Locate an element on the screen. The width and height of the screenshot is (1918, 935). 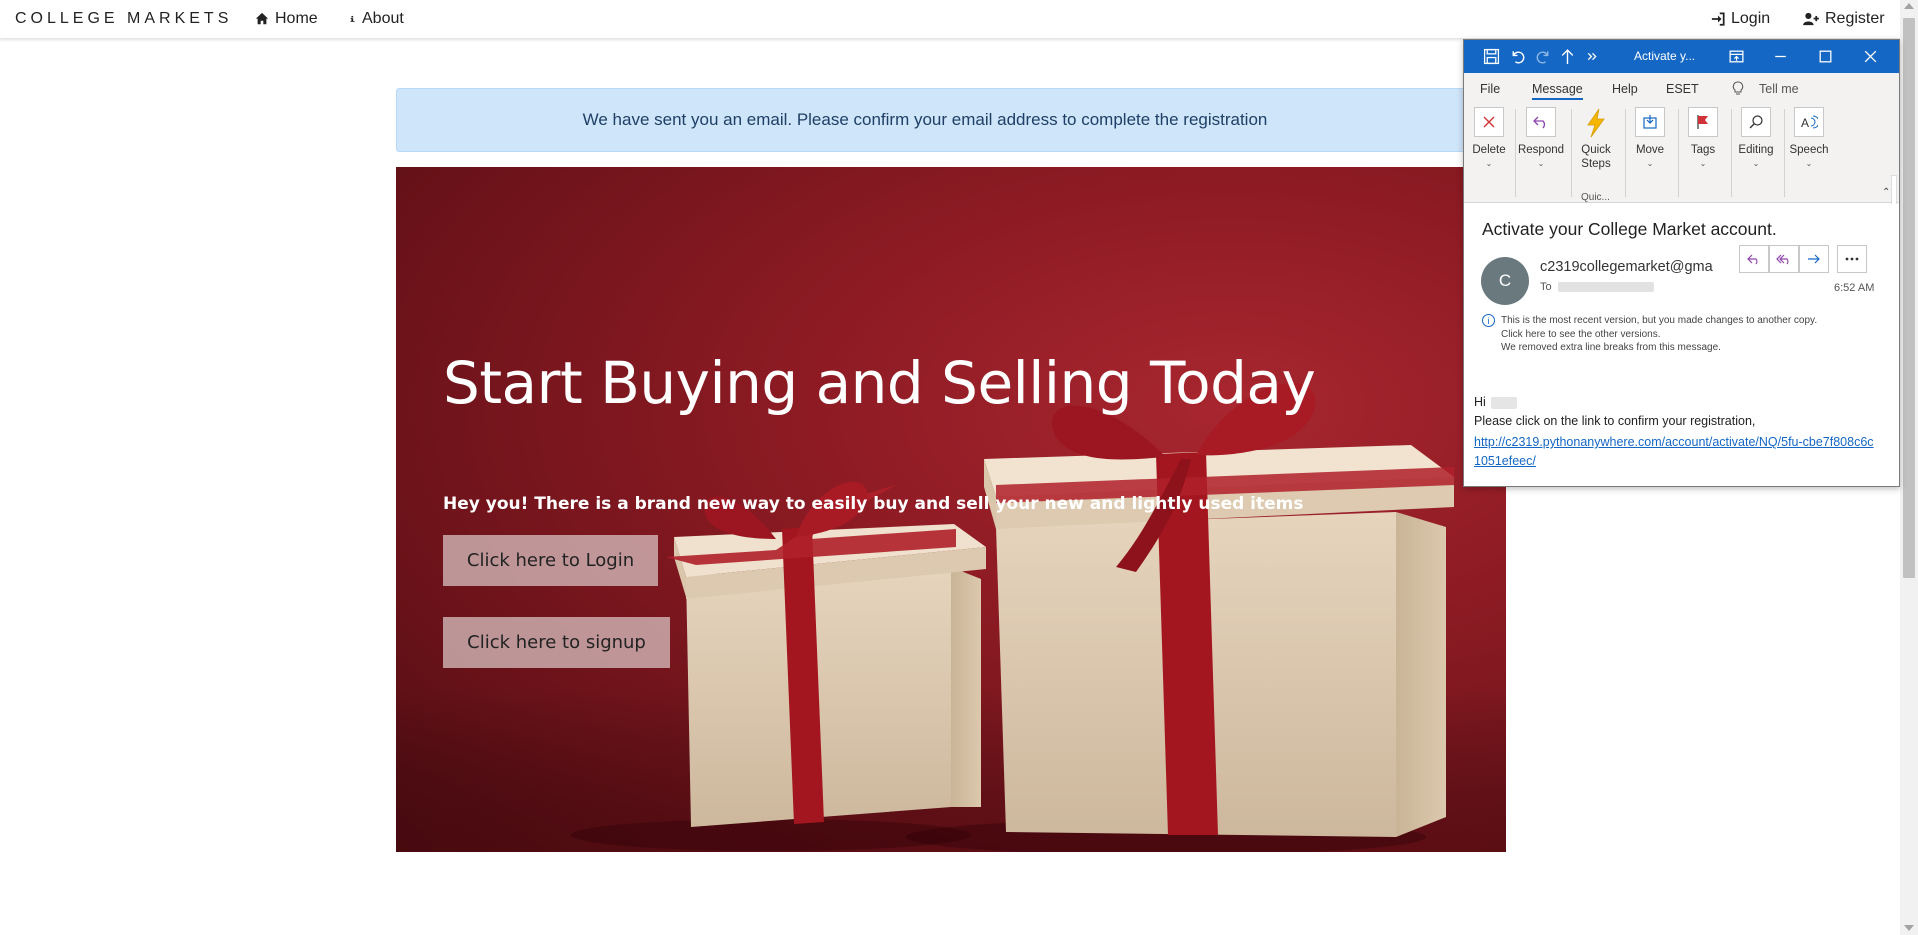
delete-icon is located at coordinates (1489, 122).